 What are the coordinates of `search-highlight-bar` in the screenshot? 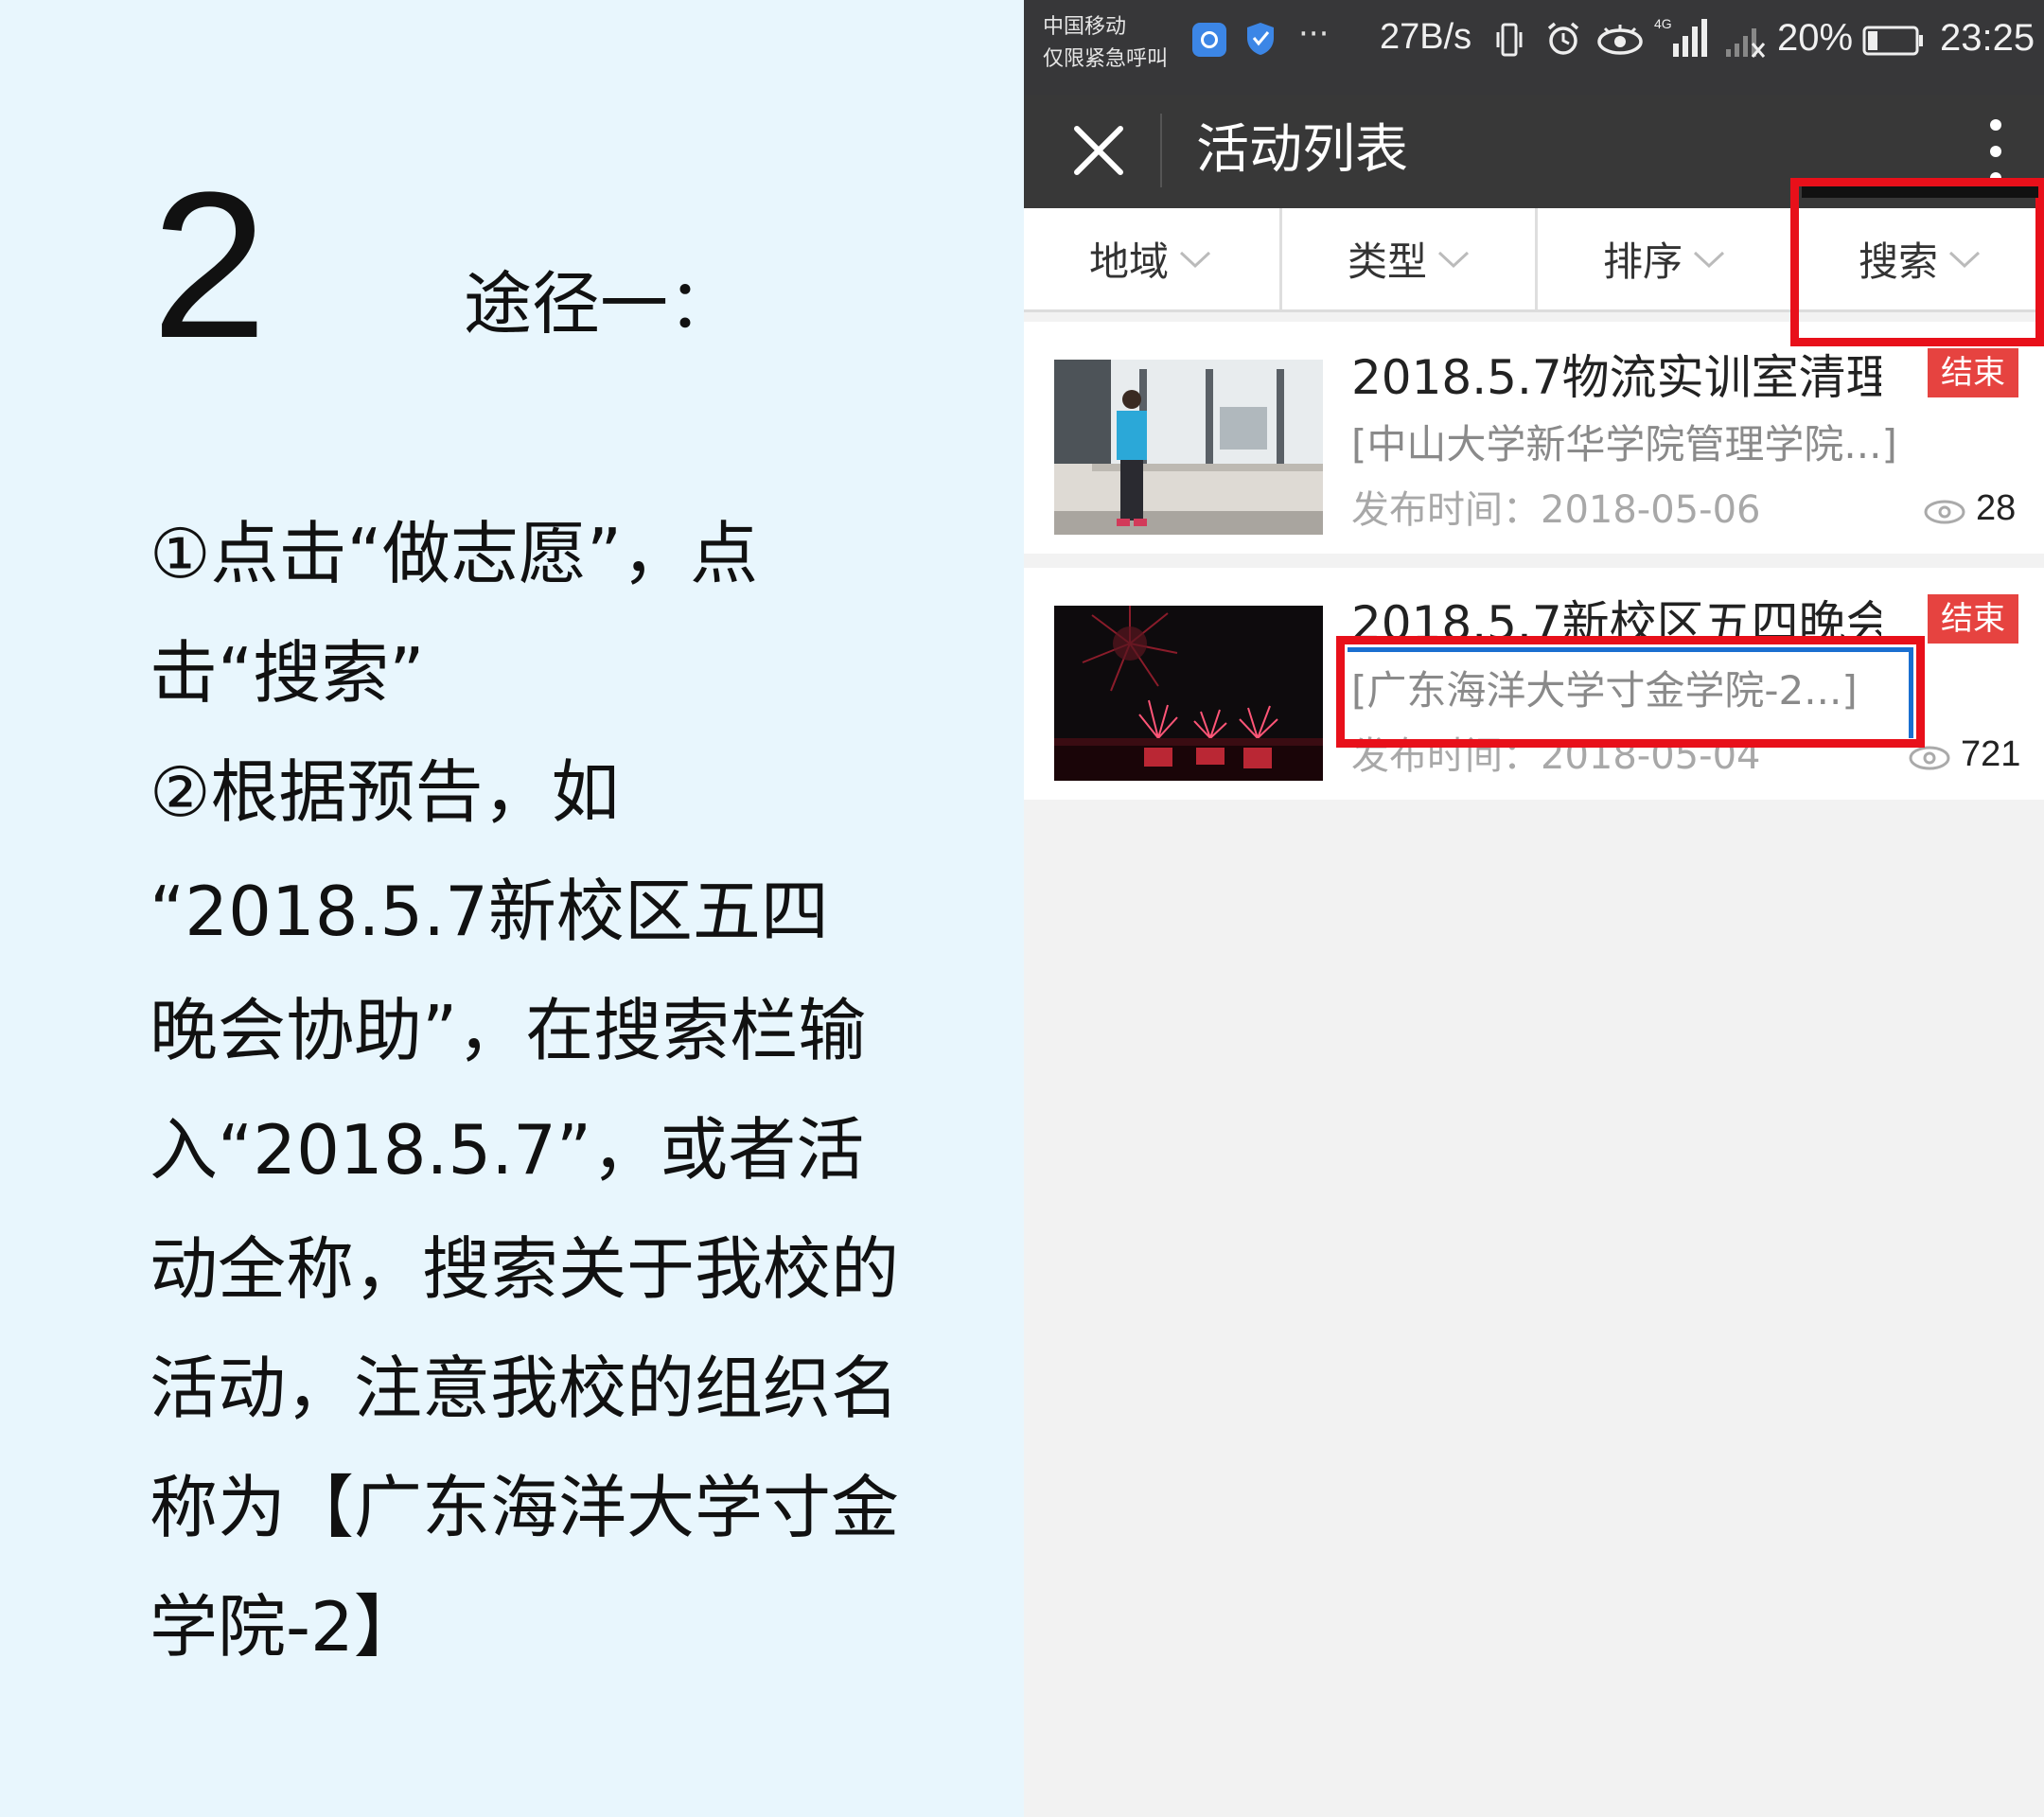 It's located at (1920, 192).